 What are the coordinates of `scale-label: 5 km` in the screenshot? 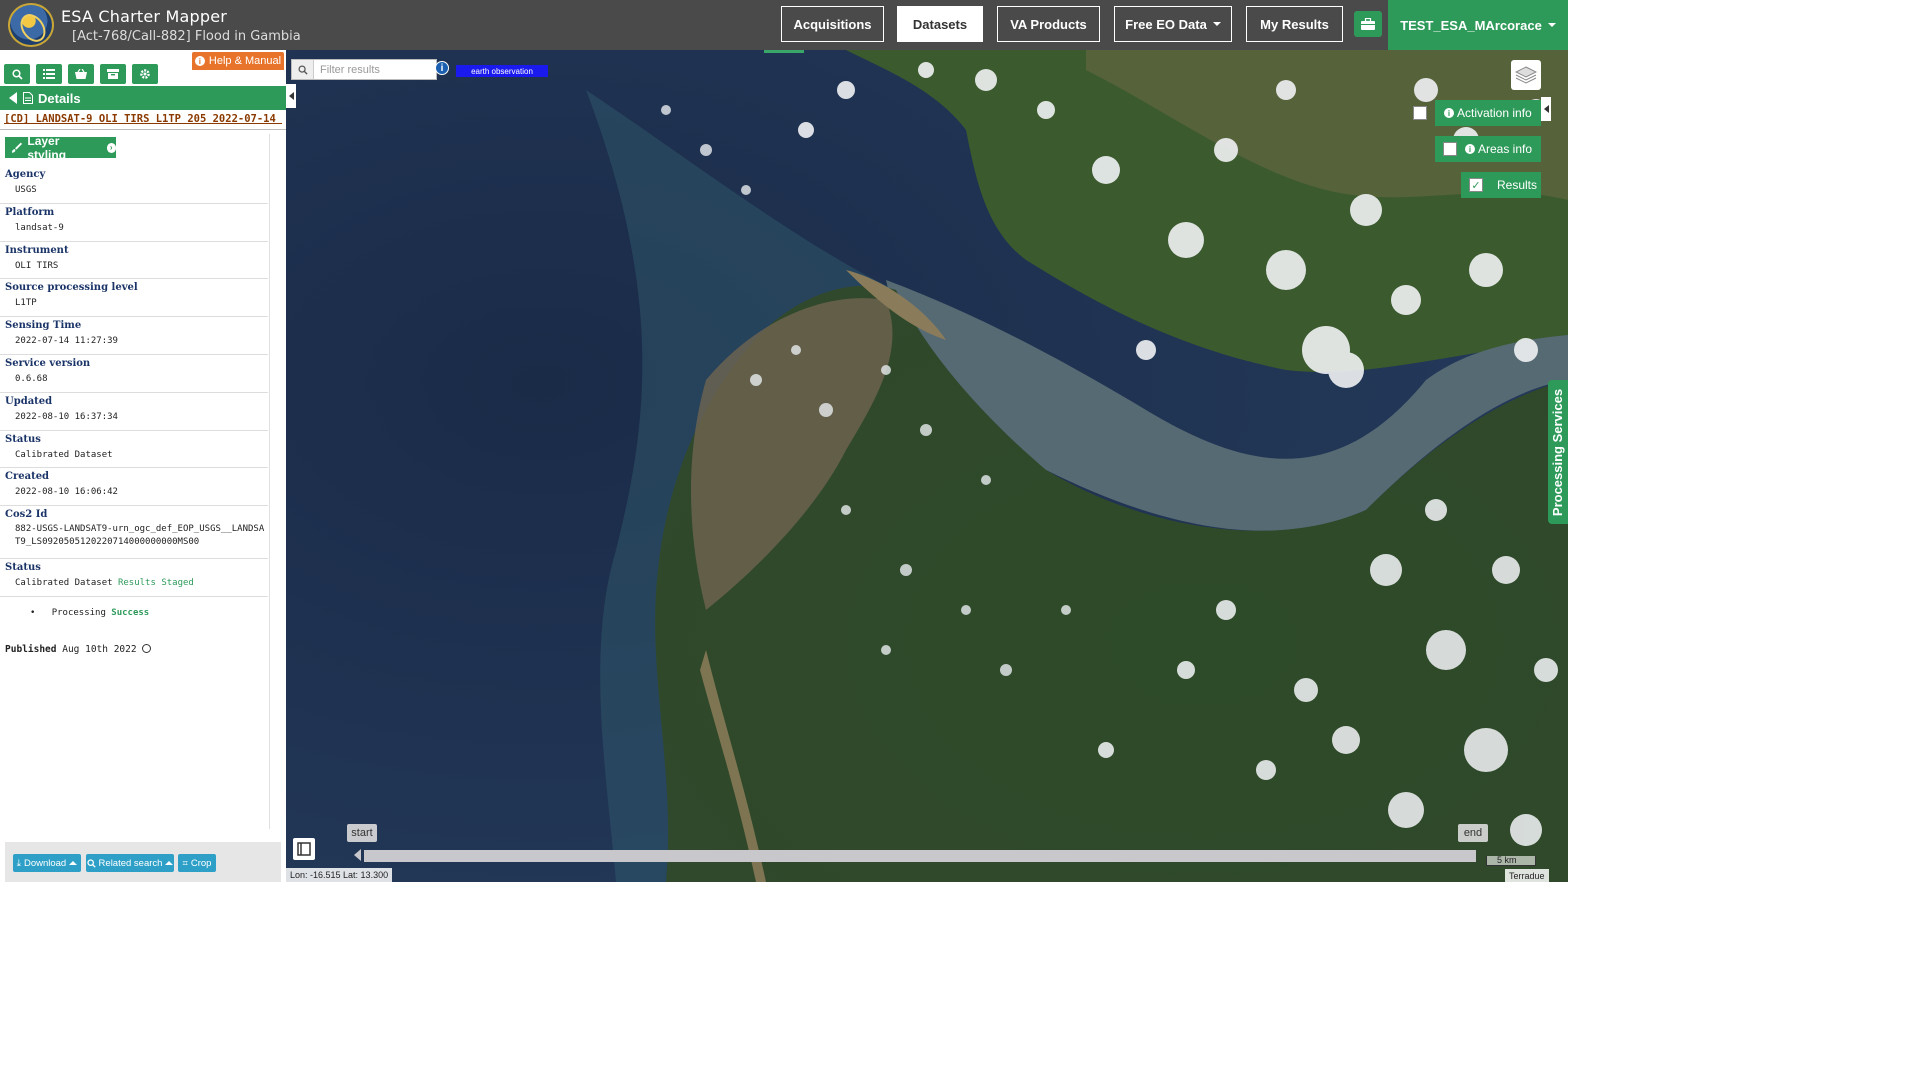 It's located at (1507, 860).